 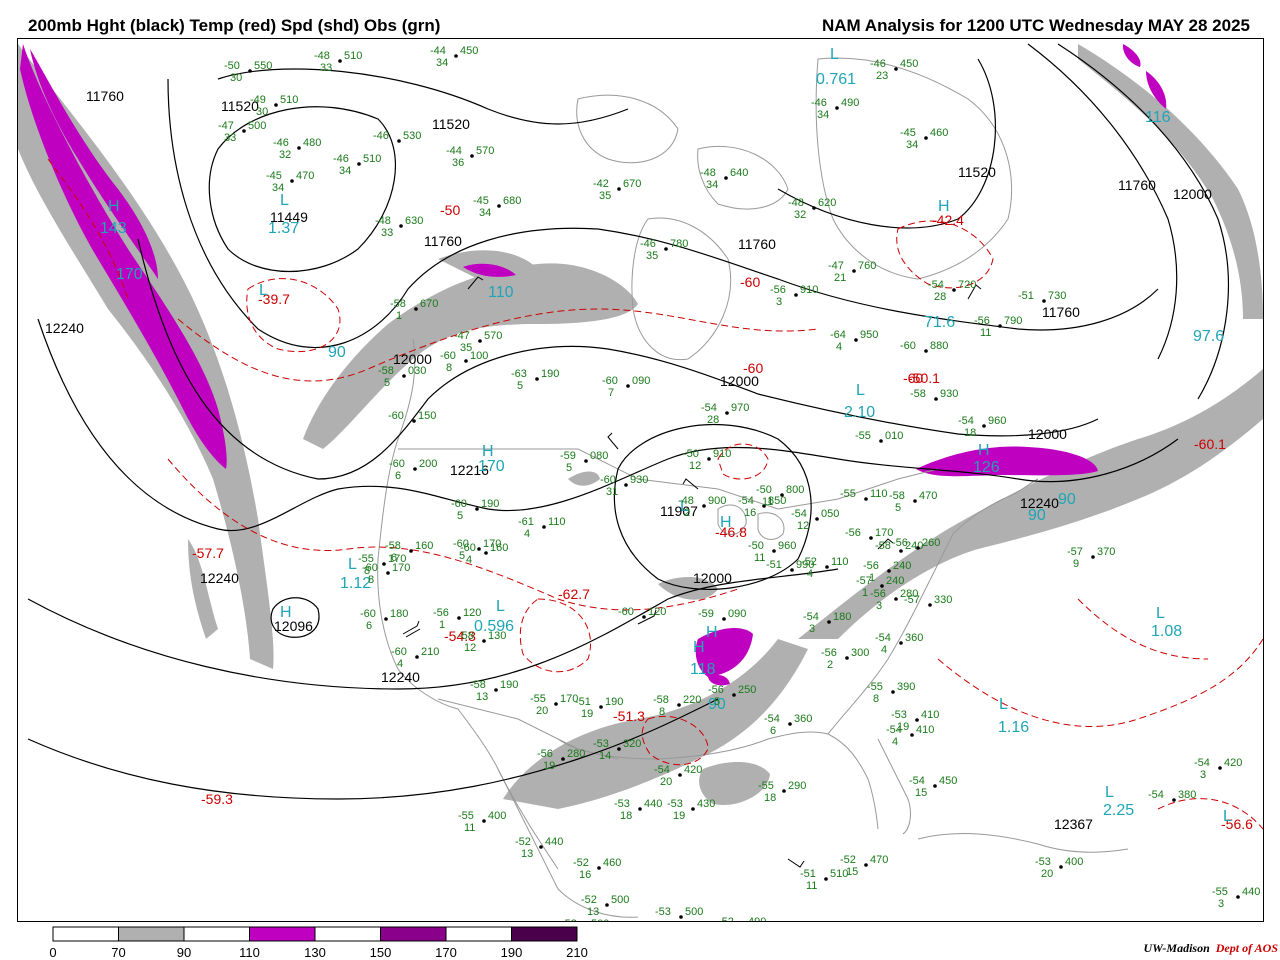 I want to click on temperature-label: -50, so click(x=450, y=210).